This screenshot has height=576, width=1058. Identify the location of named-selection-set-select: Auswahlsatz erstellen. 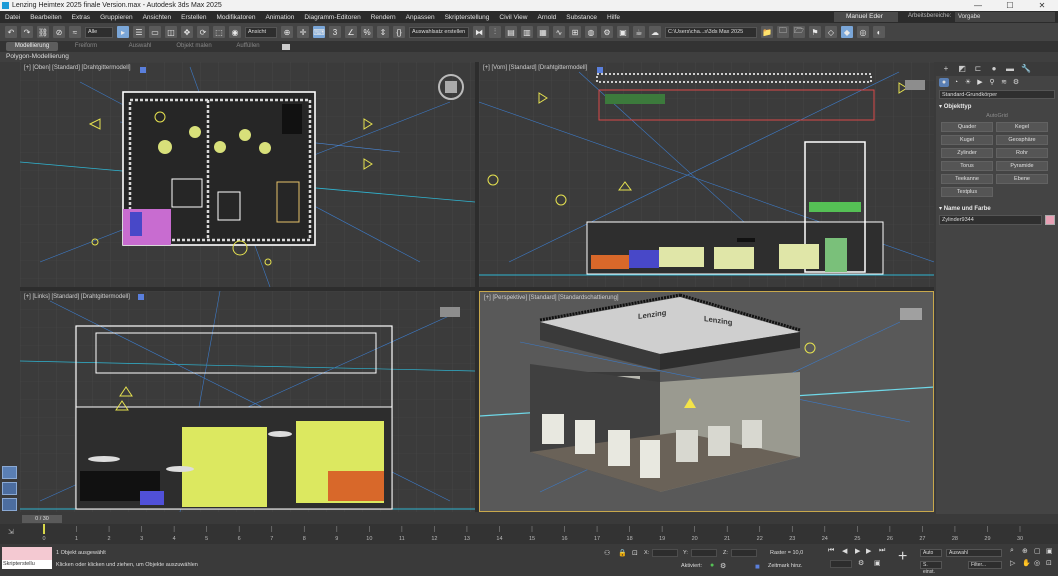
(439, 32).